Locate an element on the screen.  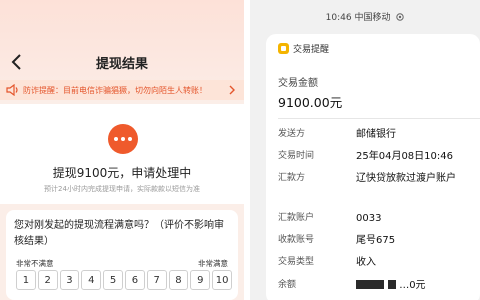
amount-label: 交易金额 is located at coordinates (298, 83).